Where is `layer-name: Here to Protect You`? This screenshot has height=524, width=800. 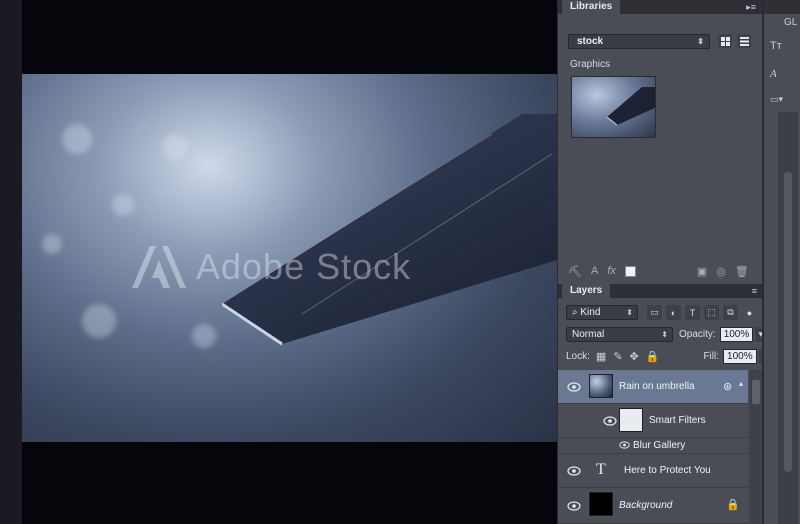
layer-name: Here to Protect You is located at coordinates (667, 470).